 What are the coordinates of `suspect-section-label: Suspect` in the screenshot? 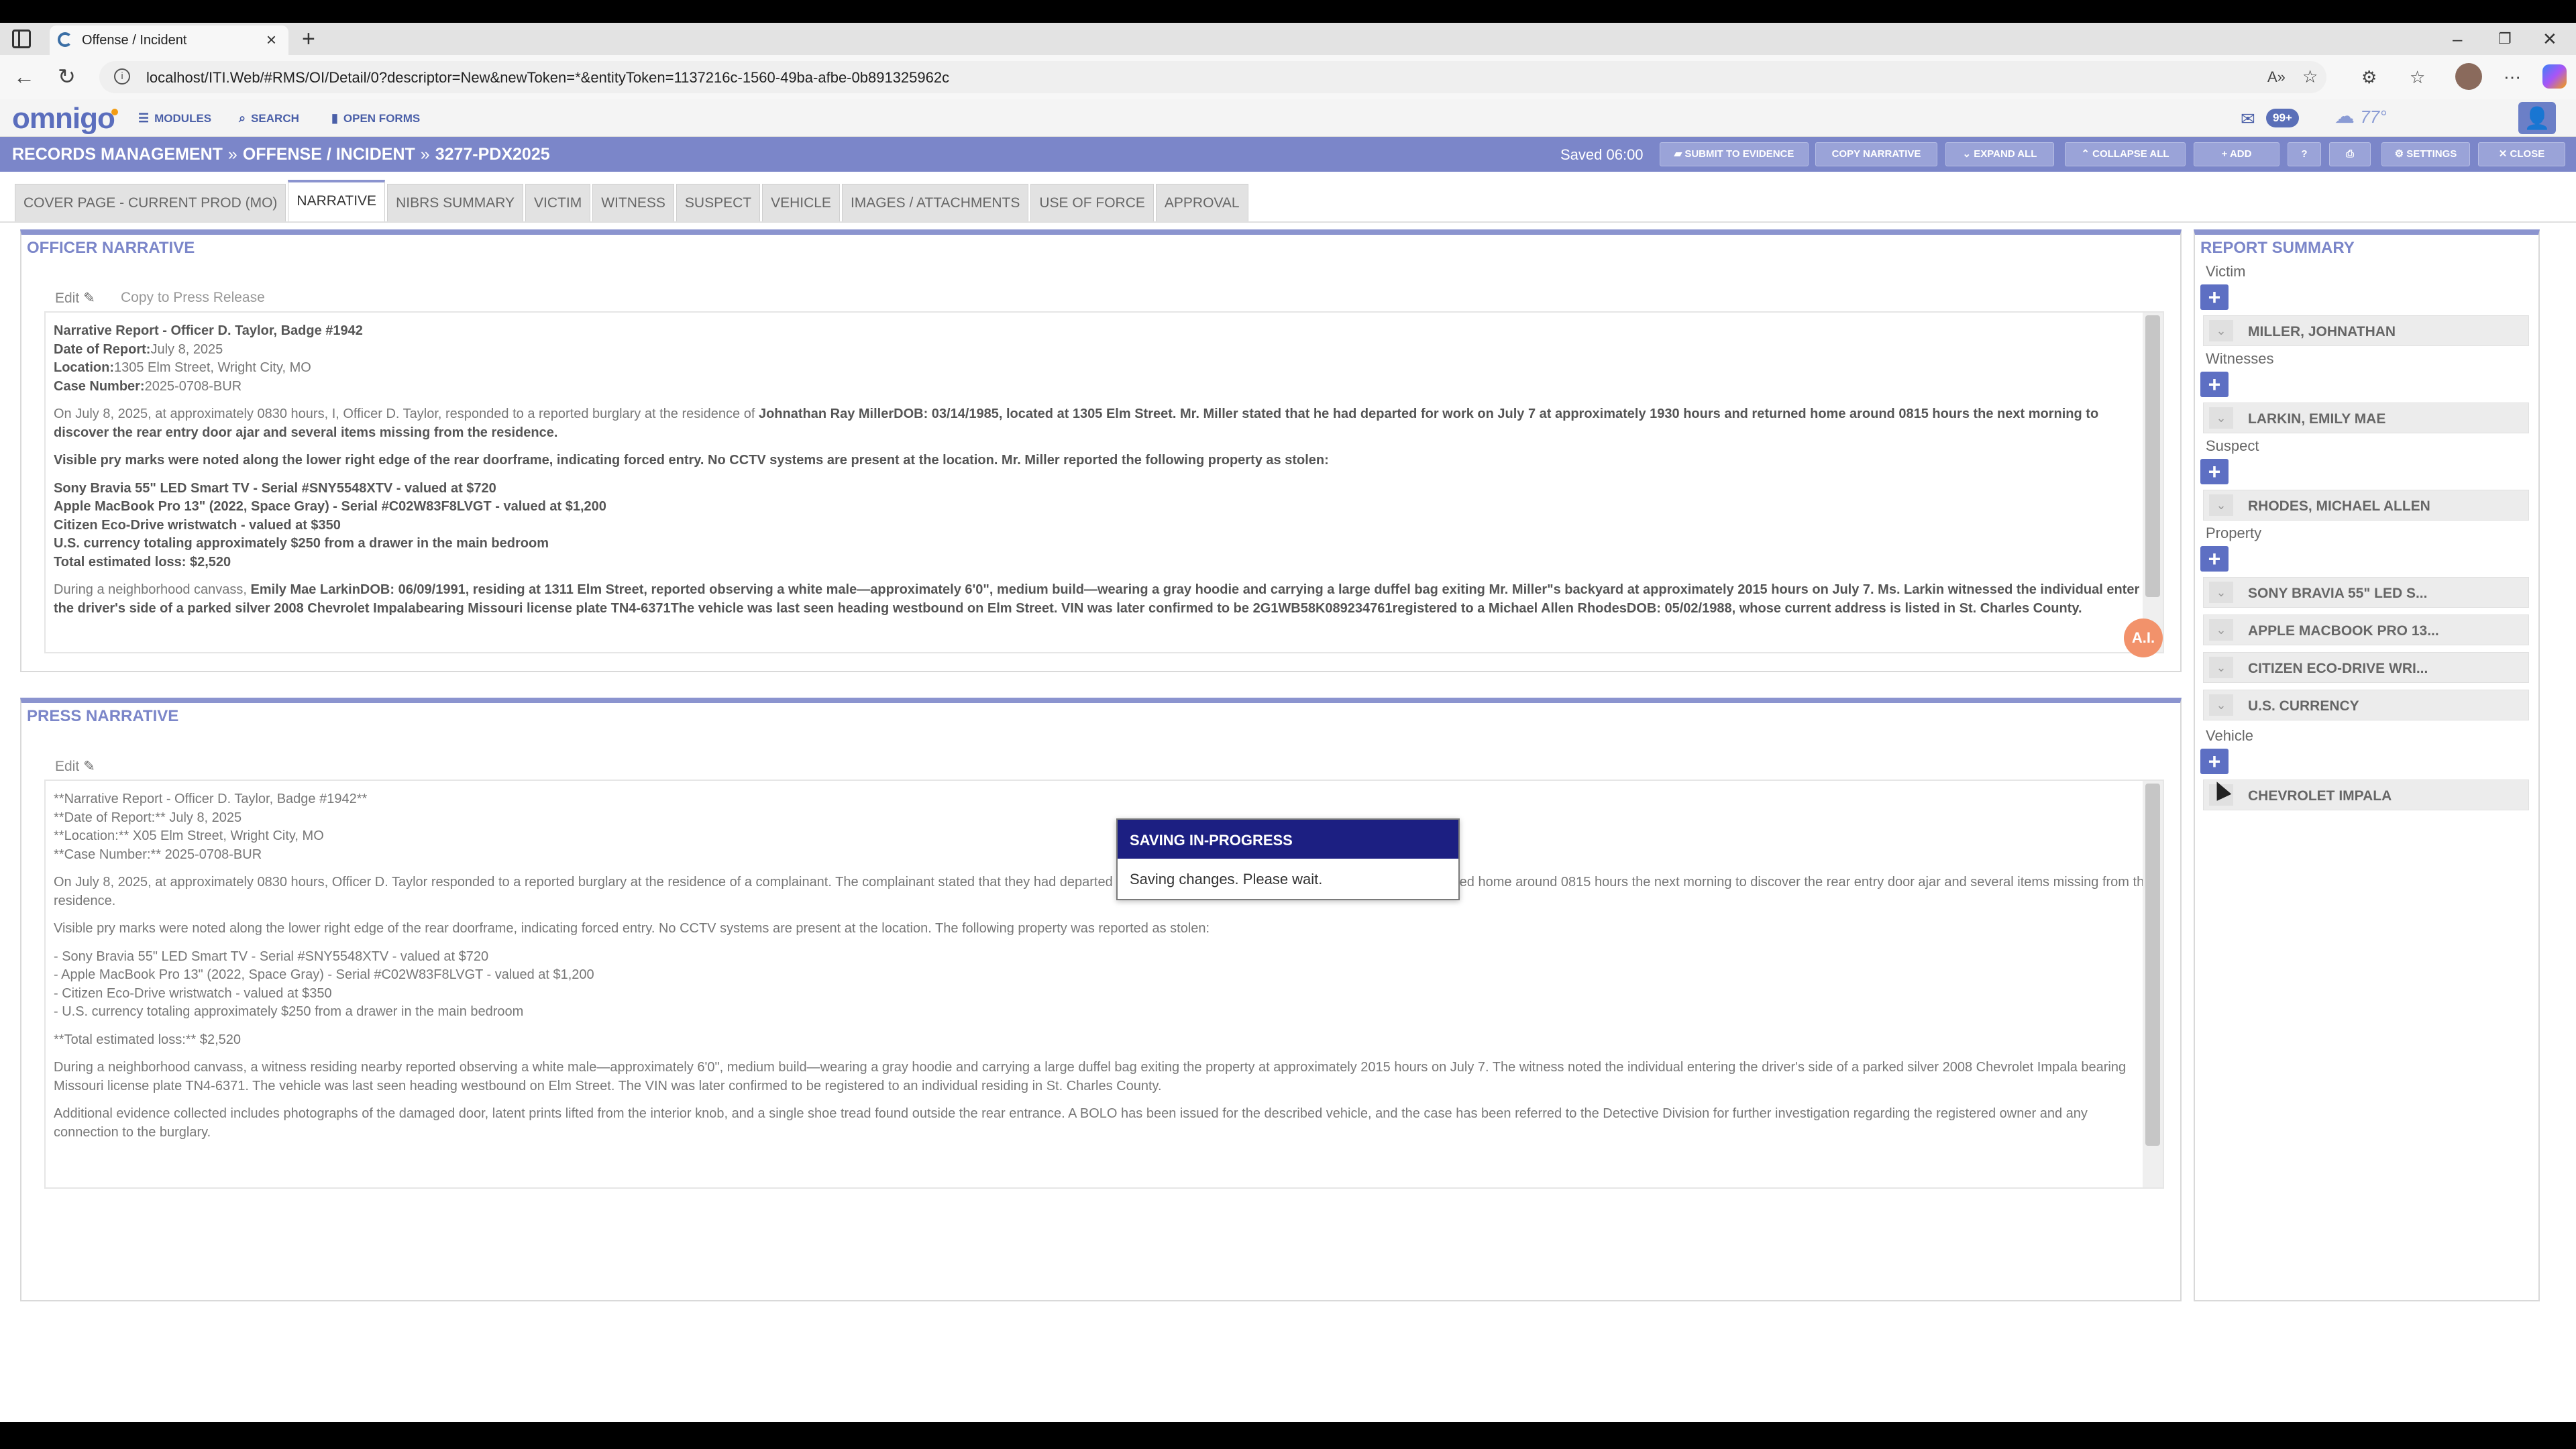 It's located at (2232, 445).